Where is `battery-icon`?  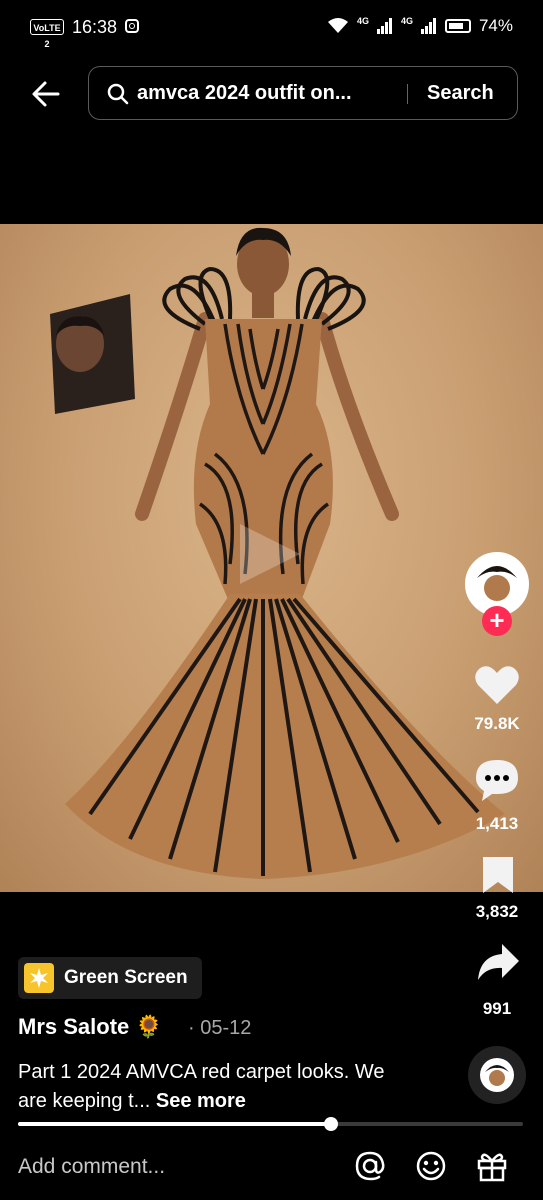
battery-icon is located at coordinates (457, 26).